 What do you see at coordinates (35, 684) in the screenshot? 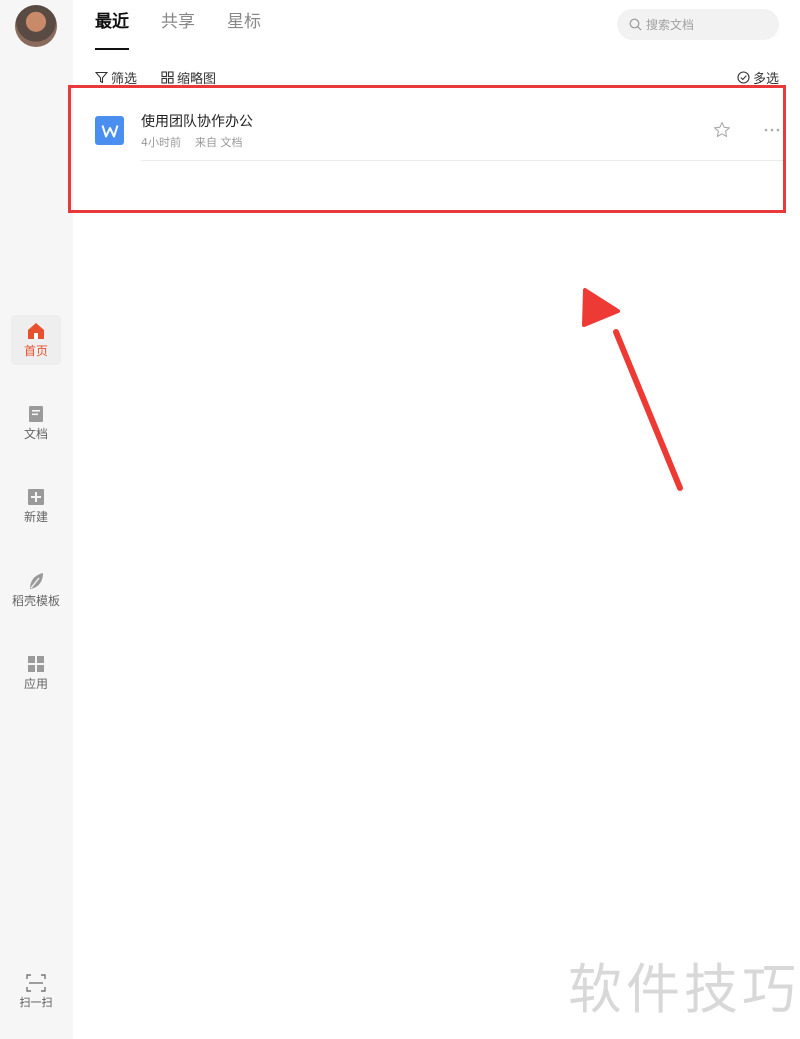
I see `sidebar-item-label: 应用` at bounding box center [35, 684].